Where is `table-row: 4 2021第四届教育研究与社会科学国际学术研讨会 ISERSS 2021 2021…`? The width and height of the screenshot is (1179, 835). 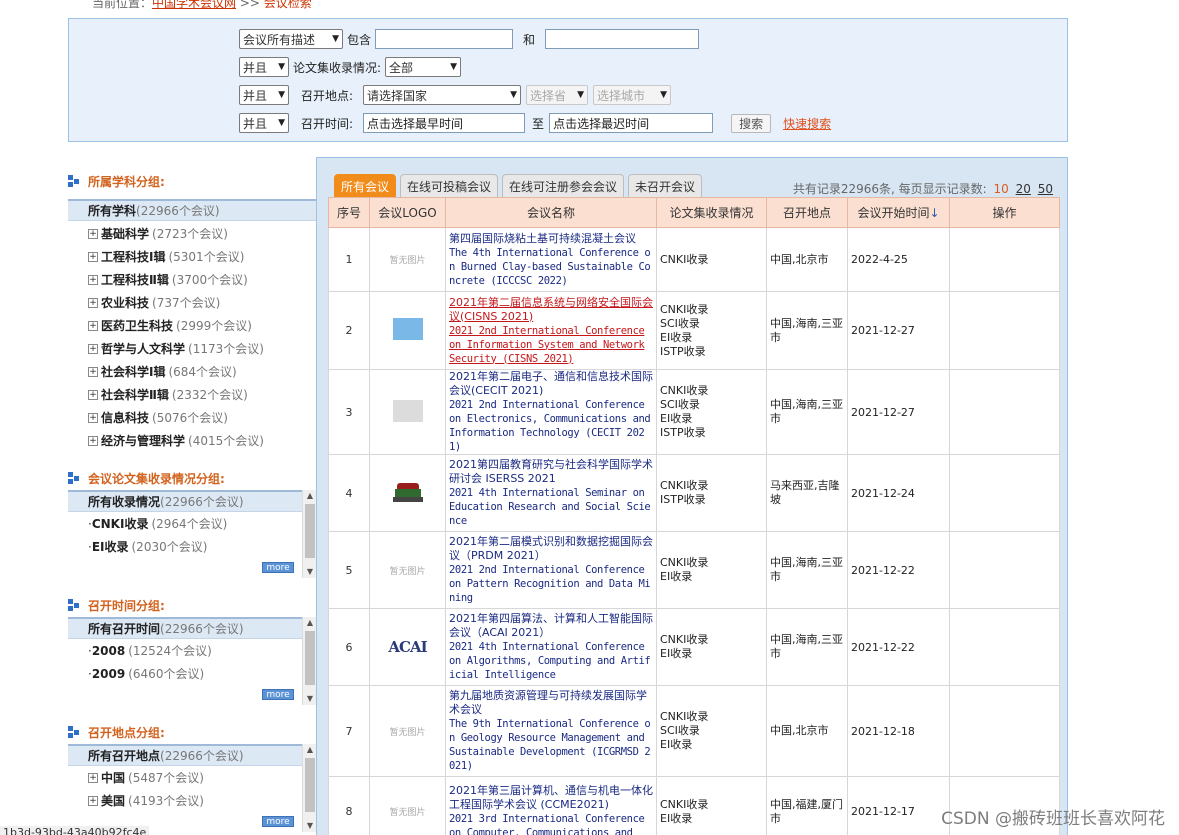 table-row: 4 2021第四届教育研究与社会科学国际学术研讨会 ISERSS 2021 2021… is located at coordinates (694, 493).